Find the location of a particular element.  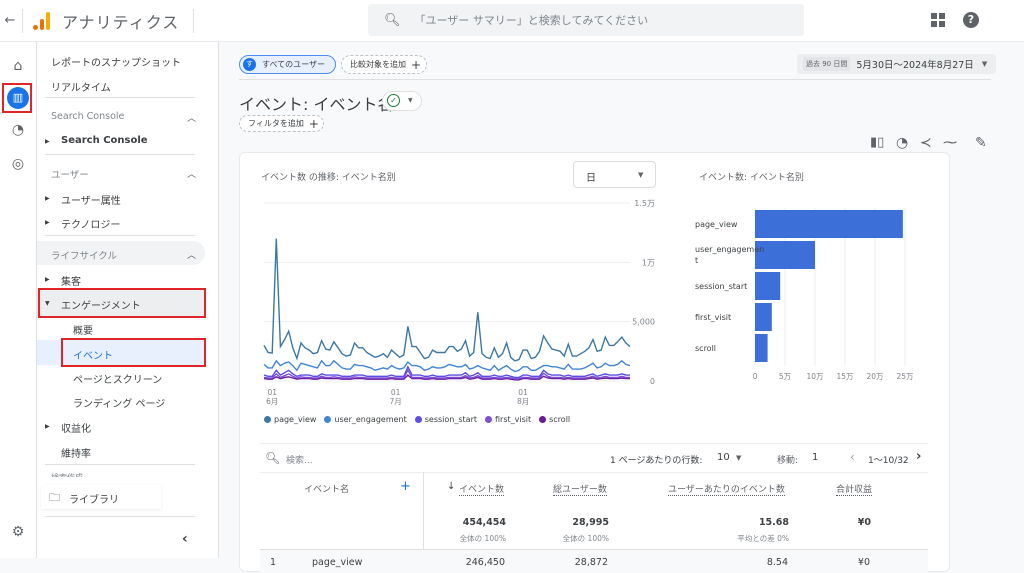

page-range: 1～10/32 is located at coordinates (888, 461).